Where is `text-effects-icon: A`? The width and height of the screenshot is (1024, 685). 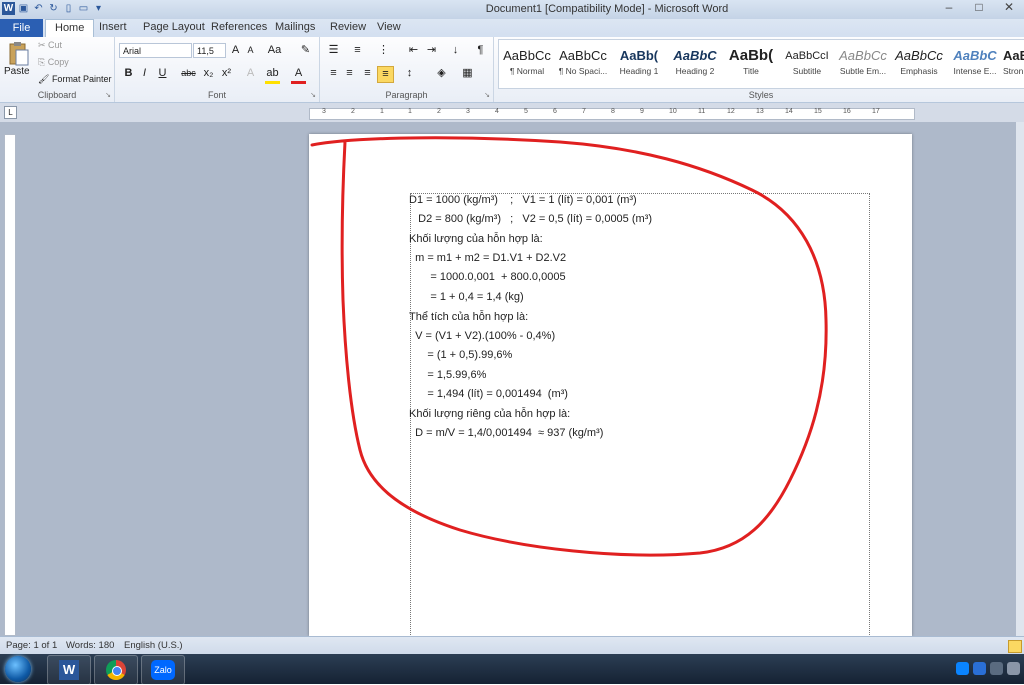
text-effects-icon: A is located at coordinates (250, 73).